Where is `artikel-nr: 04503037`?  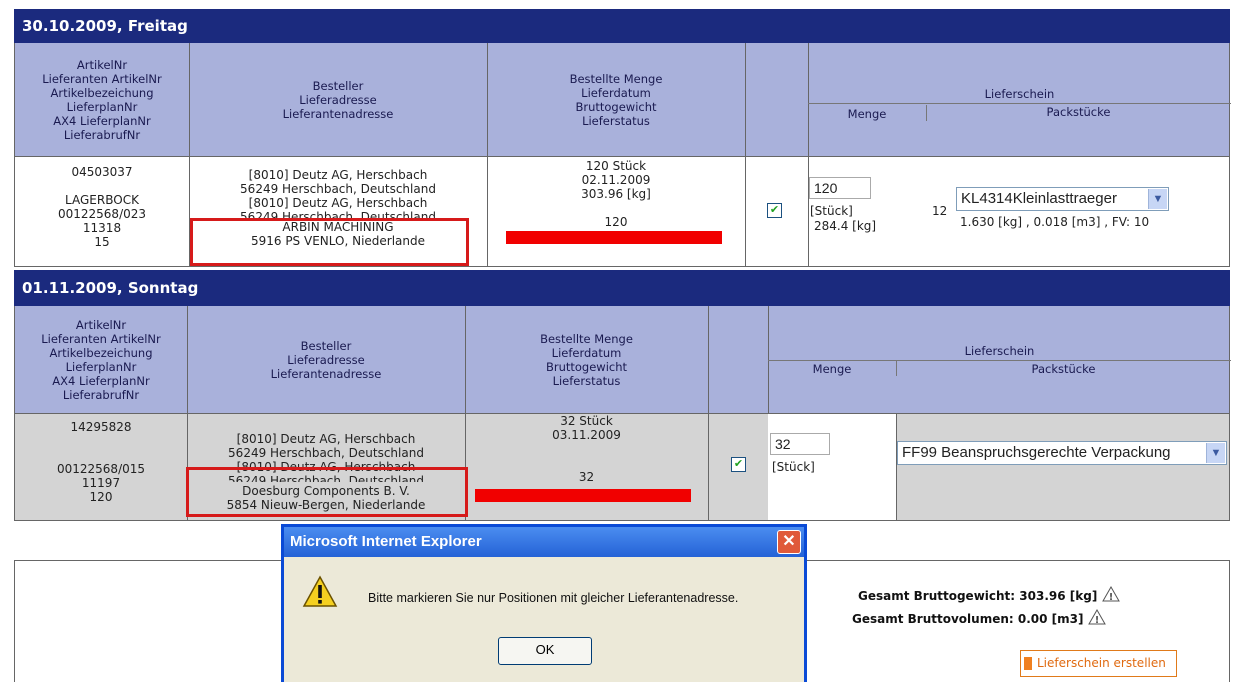
artikel-nr: 04503037 is located at coordinates (102, 172).